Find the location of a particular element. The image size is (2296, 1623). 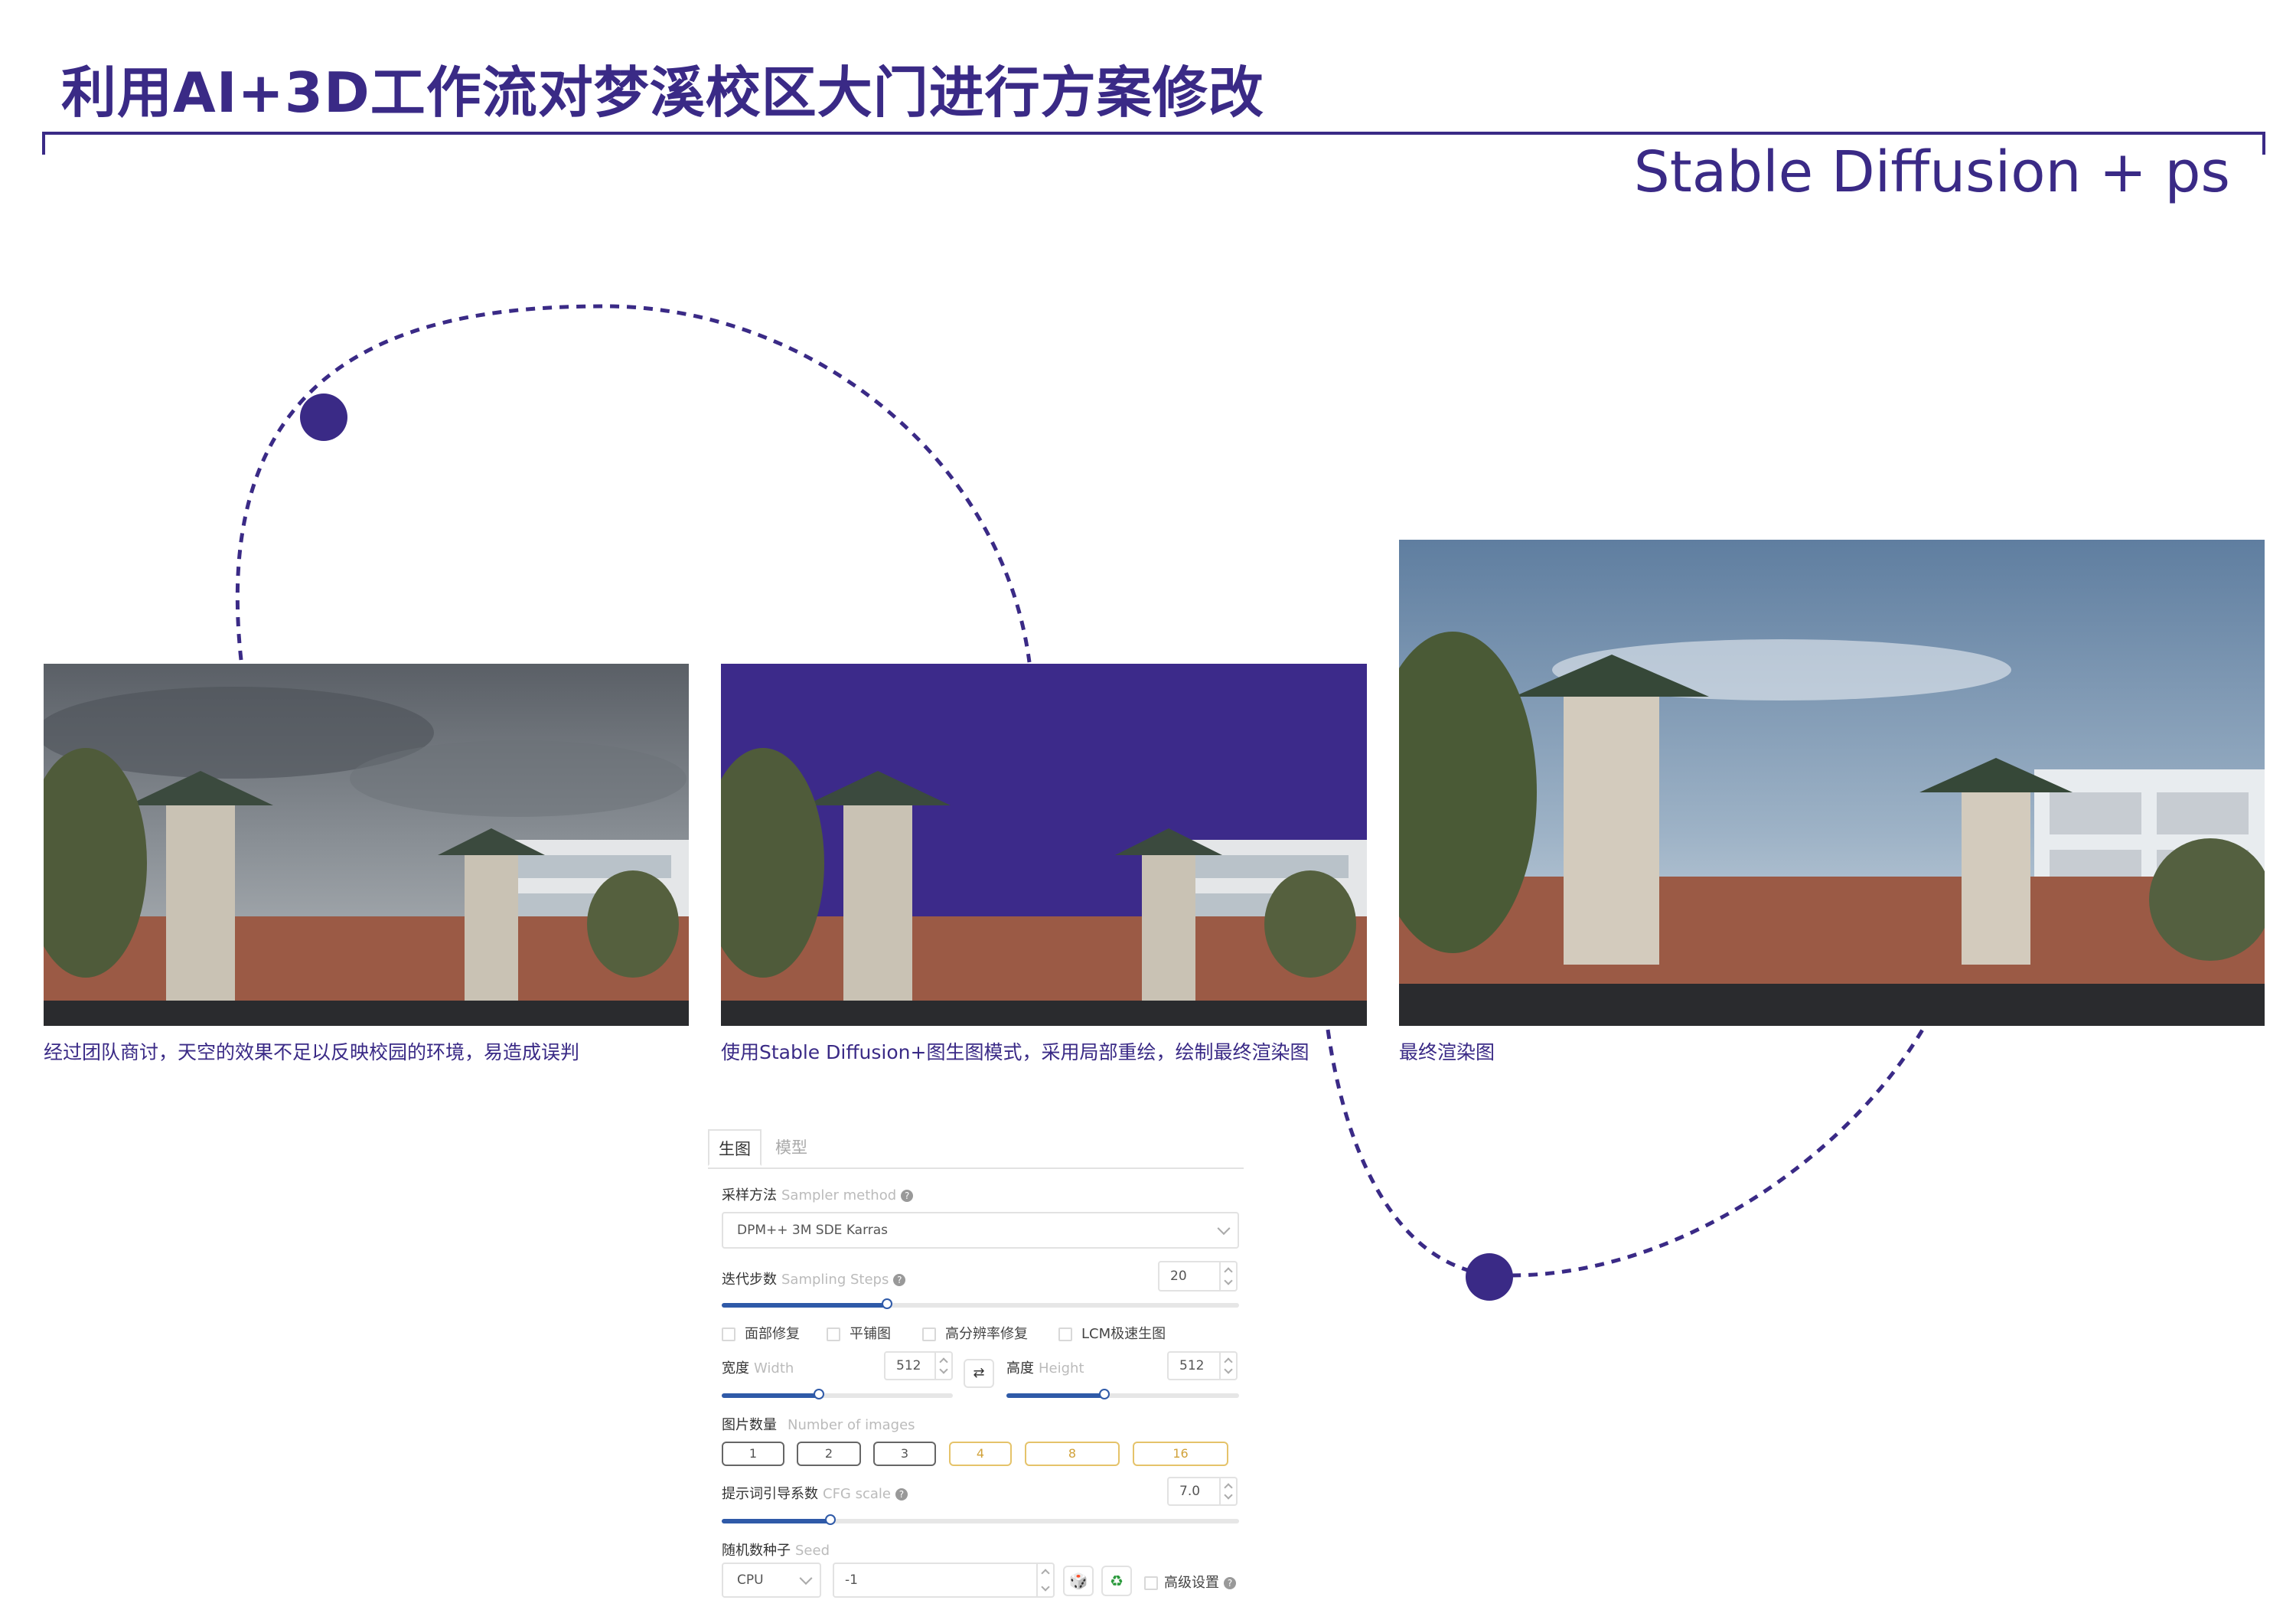

steps-slider is located at coordinates (980, 1303).